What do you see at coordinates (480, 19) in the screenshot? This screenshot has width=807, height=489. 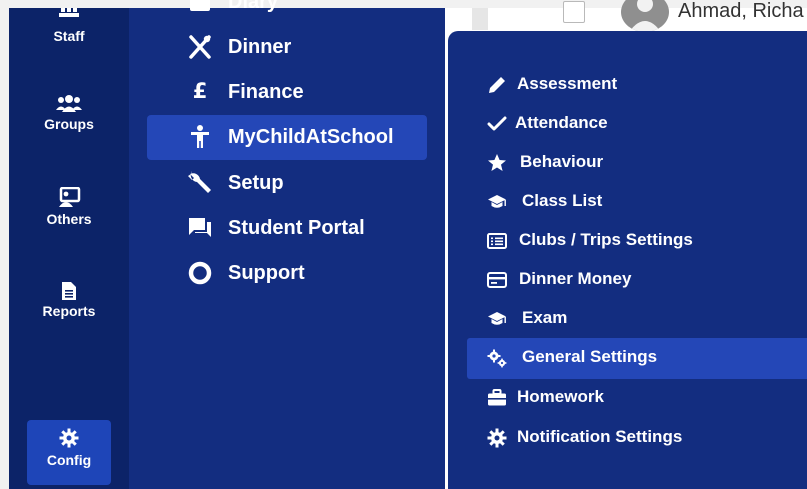 I see `background-scroll-track` at bounding box center [480, 19].